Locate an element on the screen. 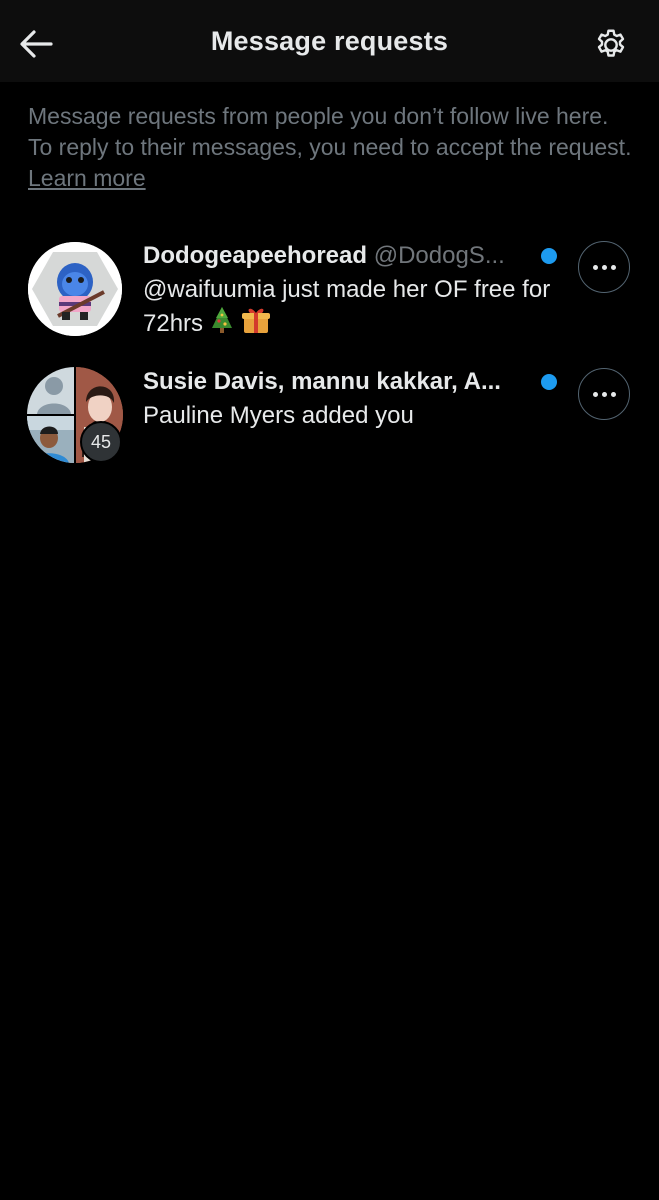 Image resolution: width=659 pixels, height=1200 pixels. participant-photo is located at coordinates (50, 439).